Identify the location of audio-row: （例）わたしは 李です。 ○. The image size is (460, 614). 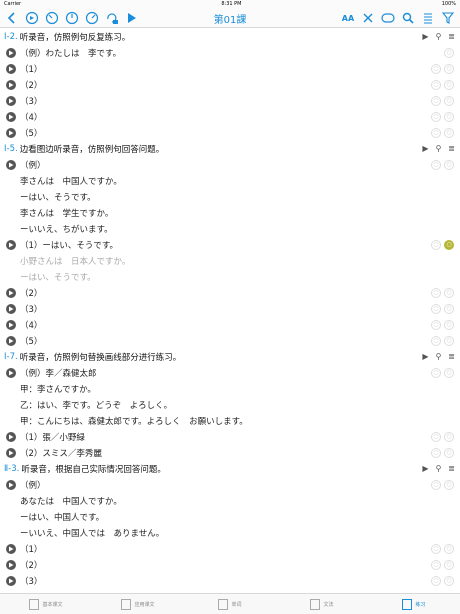
(230, 53).